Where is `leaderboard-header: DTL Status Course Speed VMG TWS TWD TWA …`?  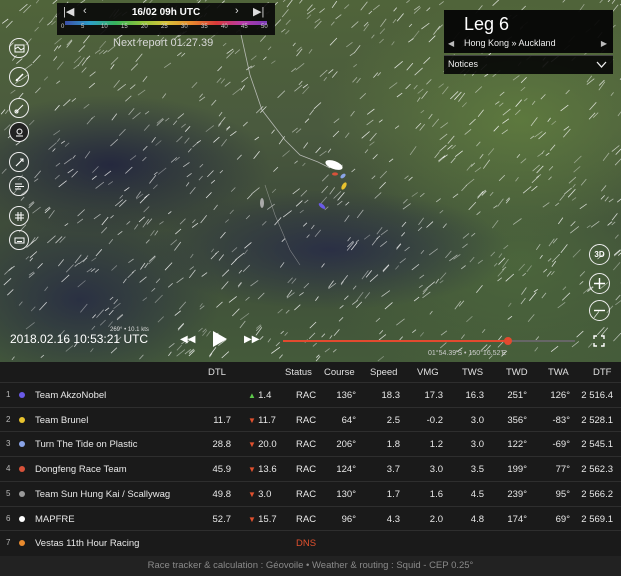 leaderboard-header: DTL Status Course Speed VMG TWS TWD TWA … is located at coordinates (310, 372).